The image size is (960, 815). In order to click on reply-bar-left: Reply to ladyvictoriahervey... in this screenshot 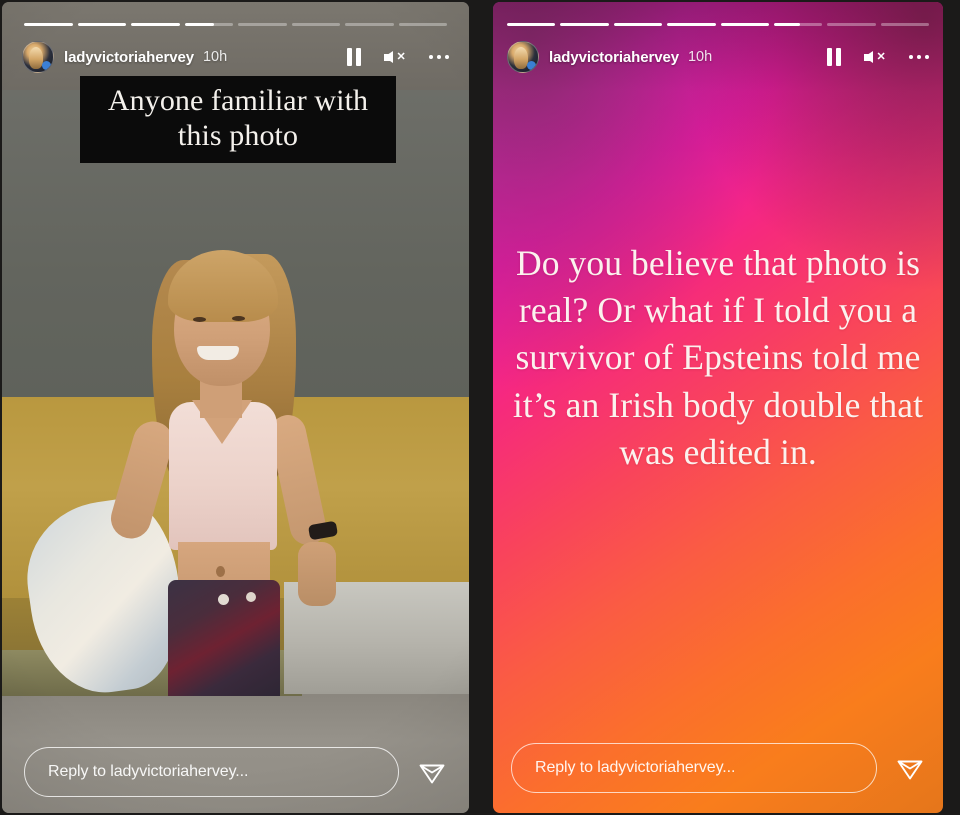, I will do `click(235, 772)`.